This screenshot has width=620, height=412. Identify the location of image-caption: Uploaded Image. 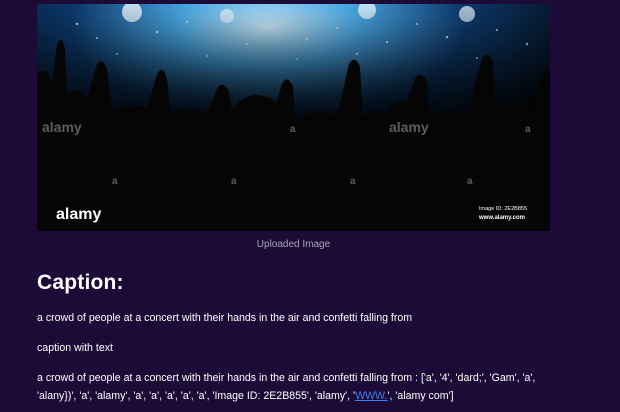
(293, 244).